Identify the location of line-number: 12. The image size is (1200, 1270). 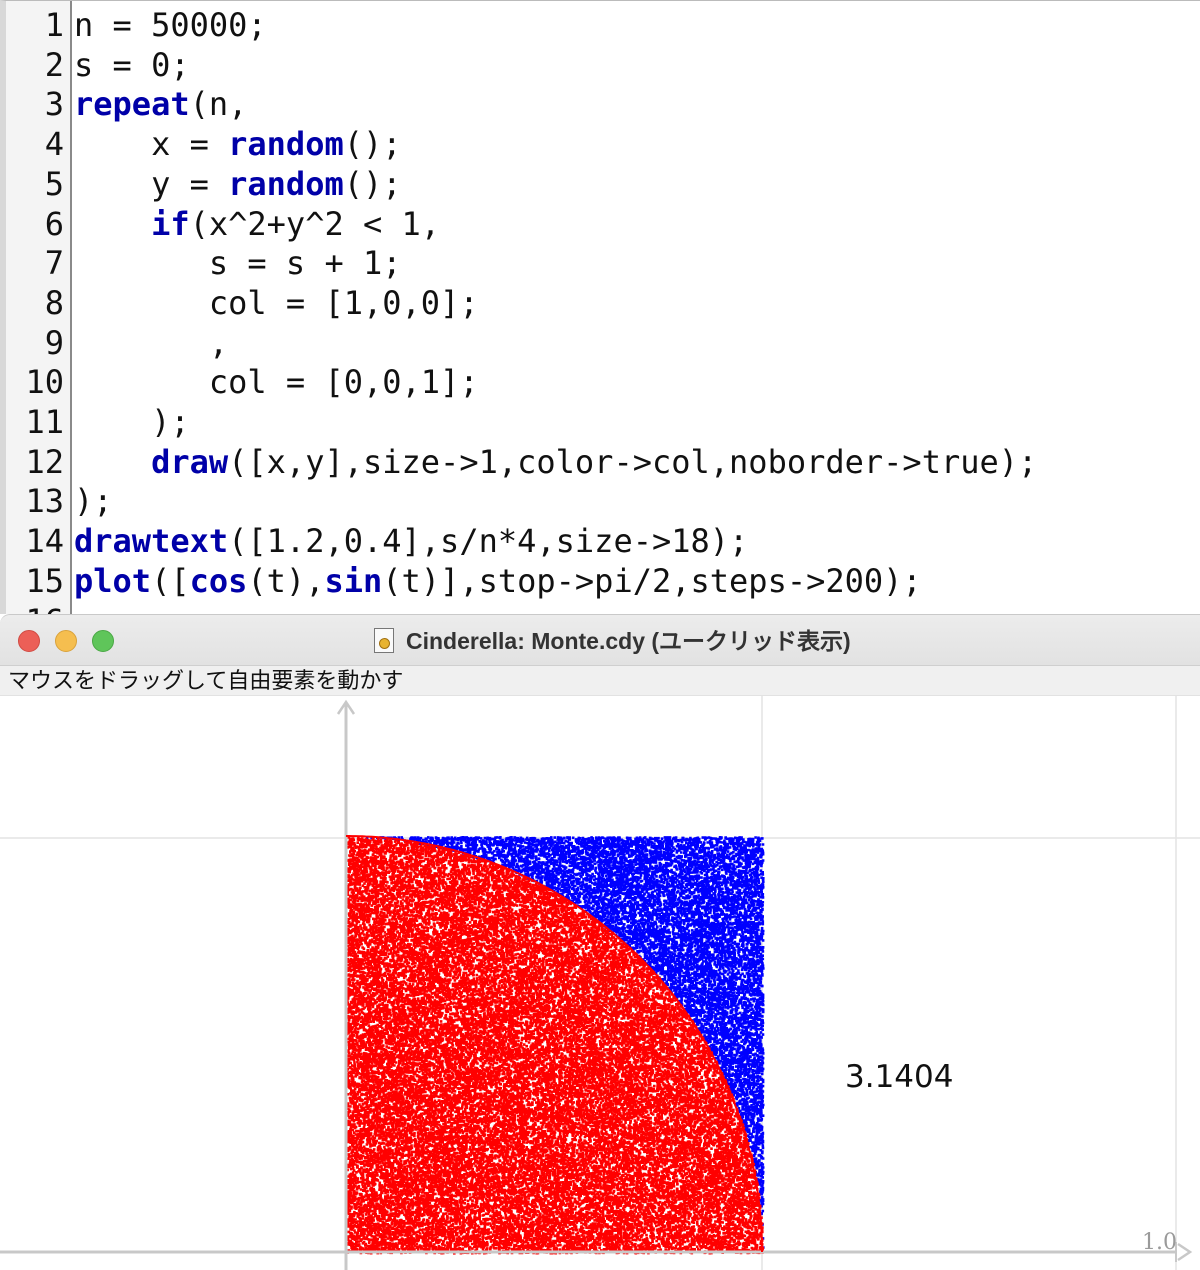
(44, 461).